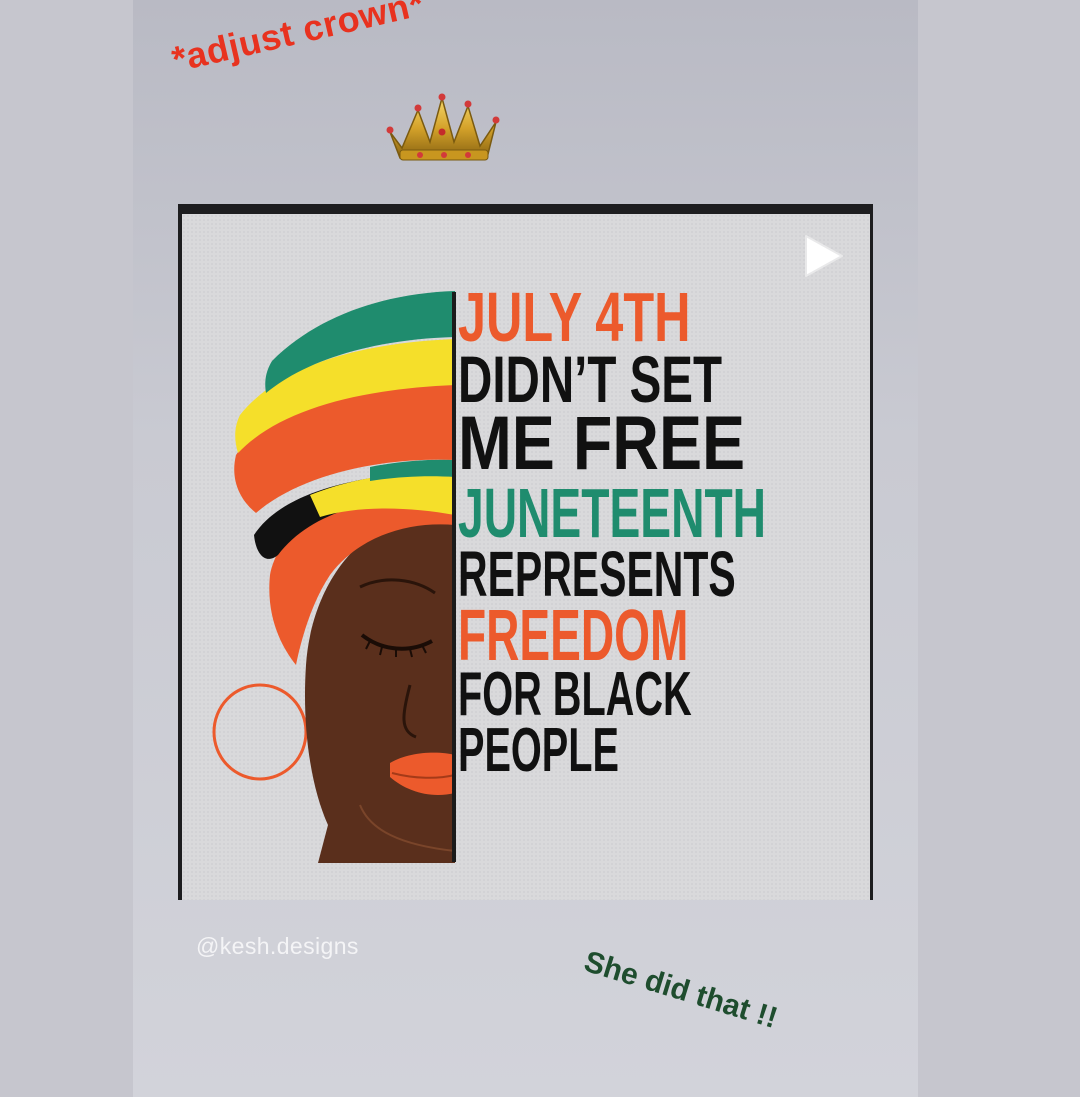 The width and height of the screenshot is (1080, 1097). I want to click on credit-tag: @kesh.designs, so click(277, 946).